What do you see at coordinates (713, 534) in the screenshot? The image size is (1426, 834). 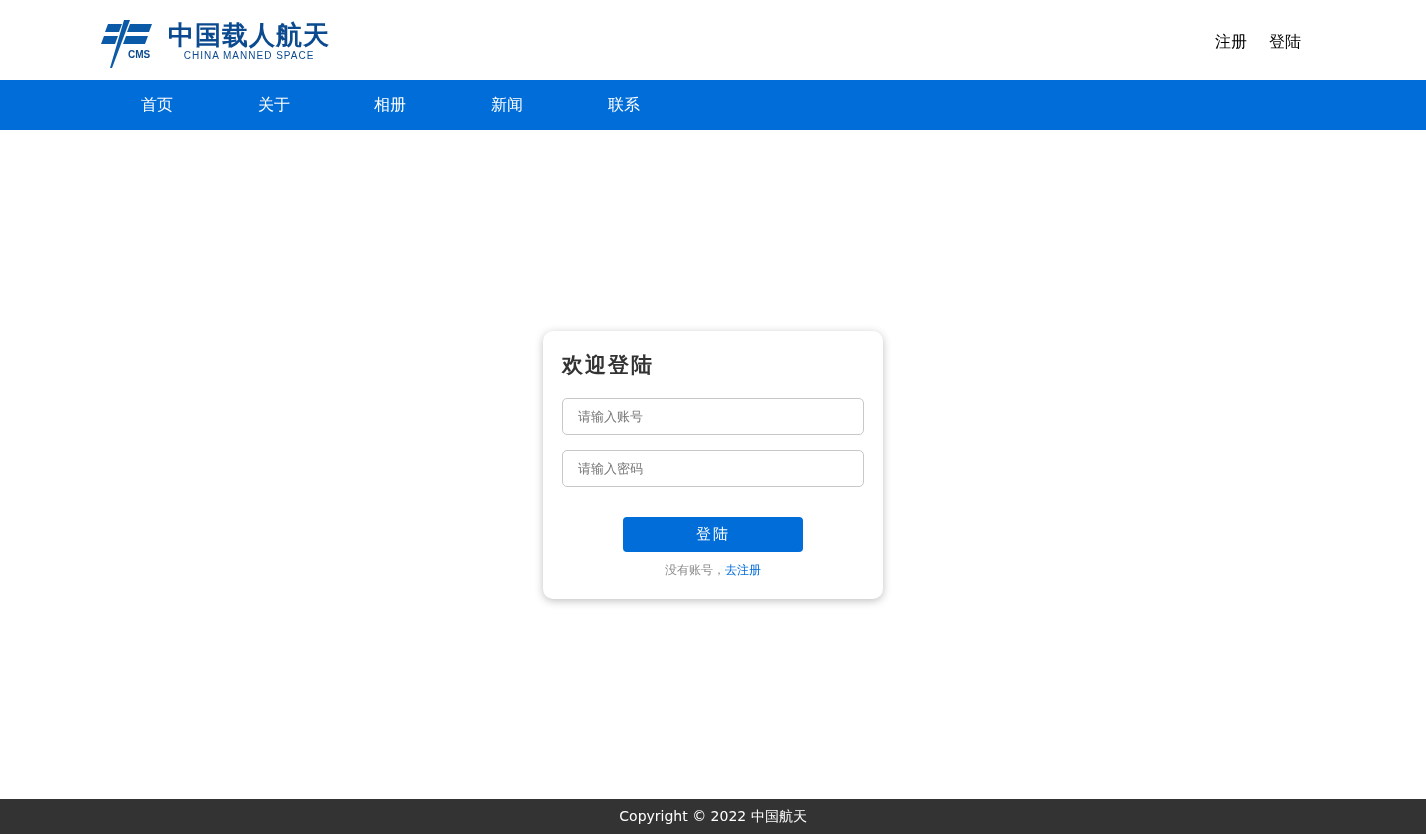 I see `login-button: 登陆` at bounding box center [713, 534].